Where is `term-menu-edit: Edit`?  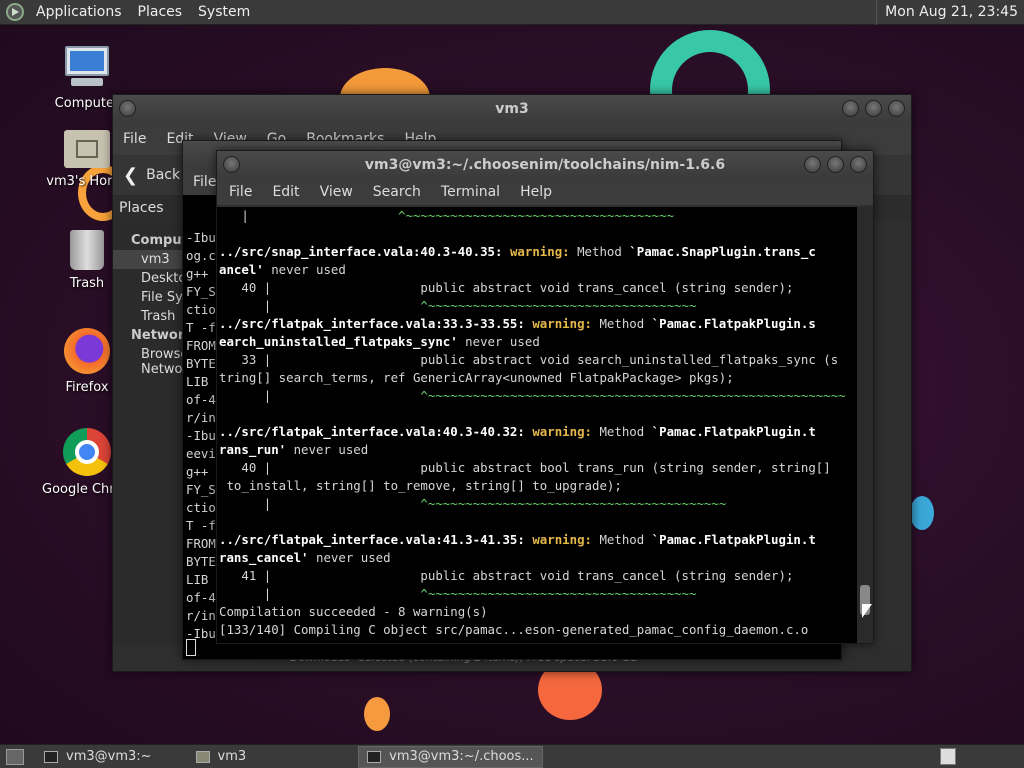 term-menu-edit: Edit is located at coordinates (285, 192).